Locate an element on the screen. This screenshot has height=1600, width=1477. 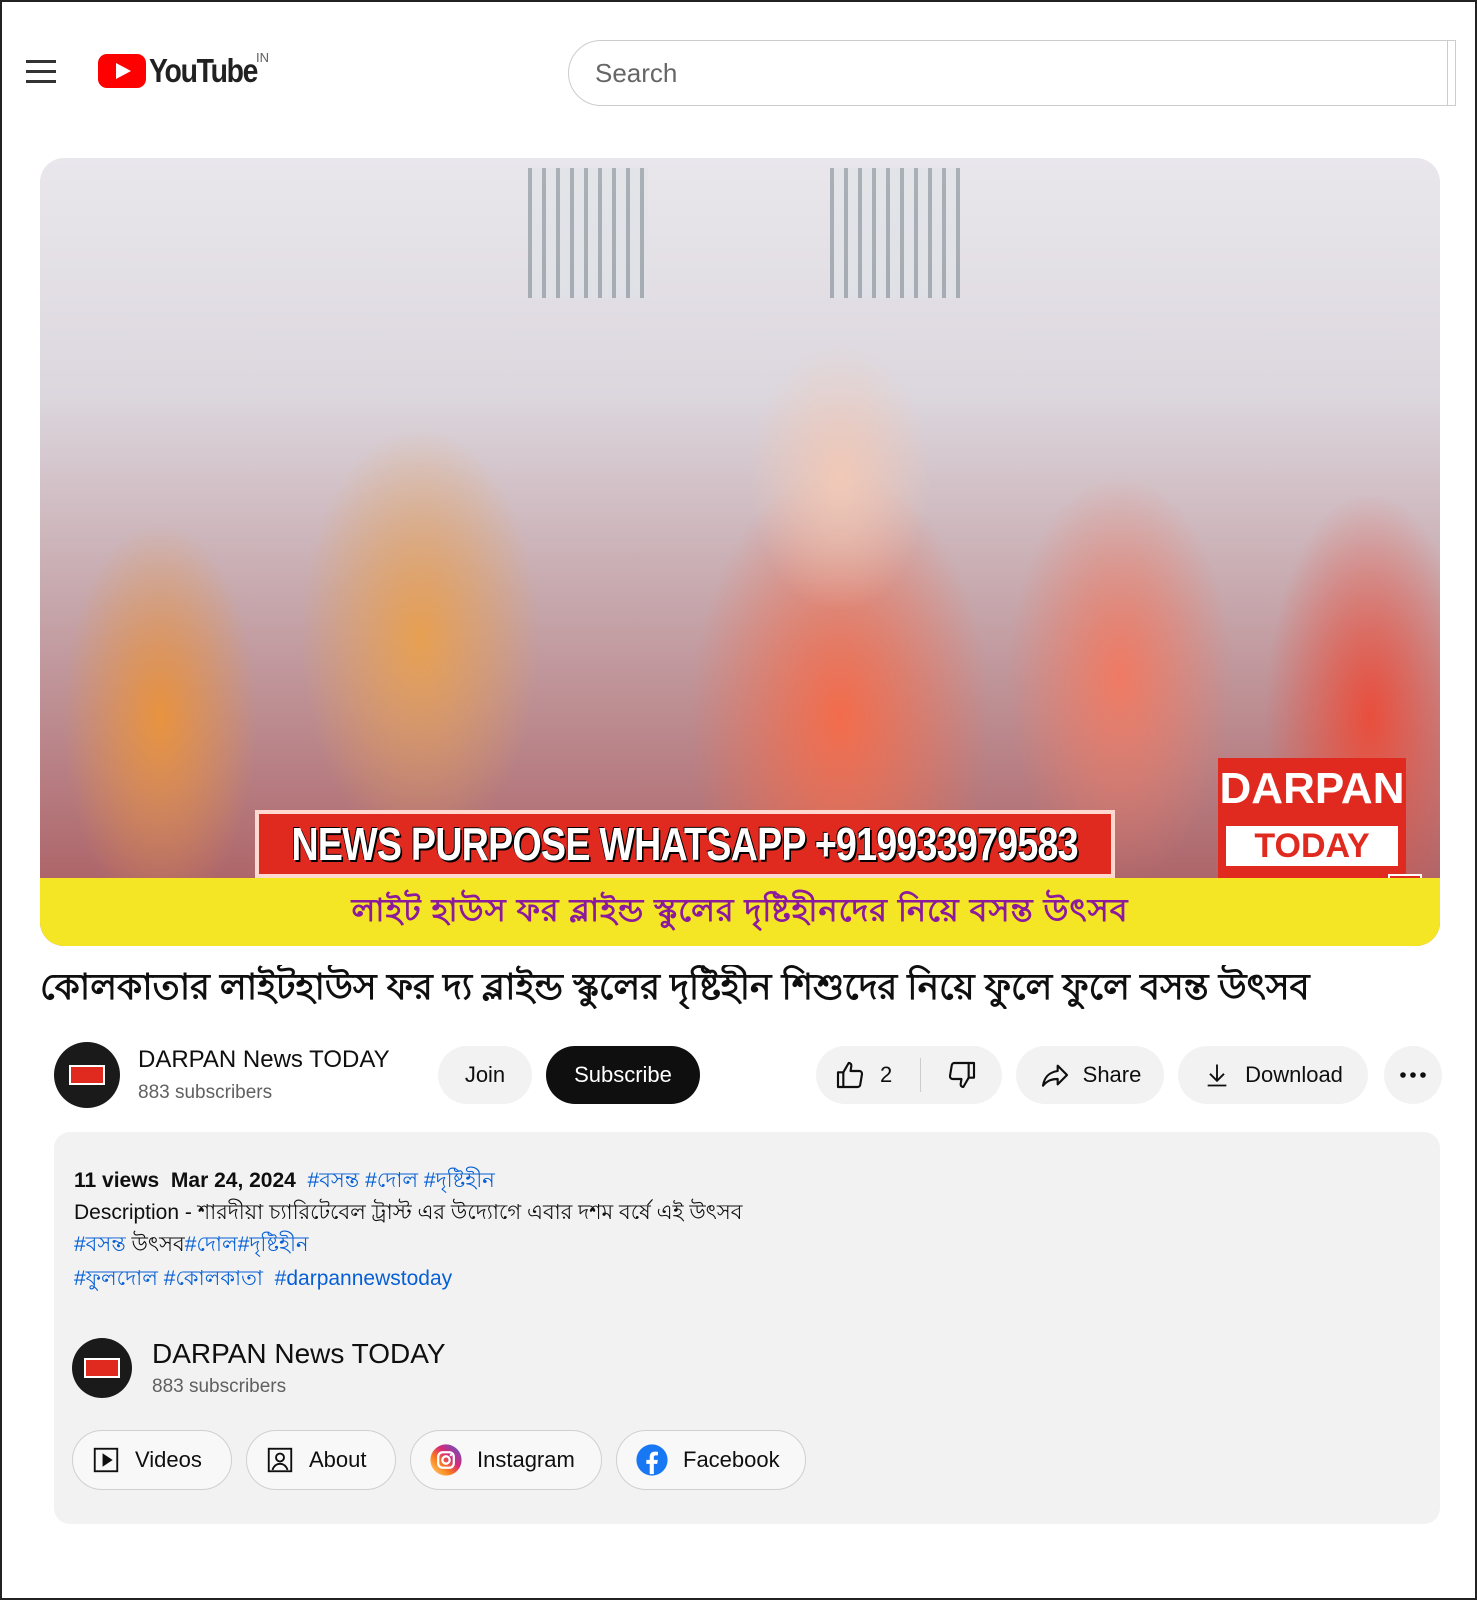
description-channel-subs: 883 subscribers is located at coordinates (219, 1386).